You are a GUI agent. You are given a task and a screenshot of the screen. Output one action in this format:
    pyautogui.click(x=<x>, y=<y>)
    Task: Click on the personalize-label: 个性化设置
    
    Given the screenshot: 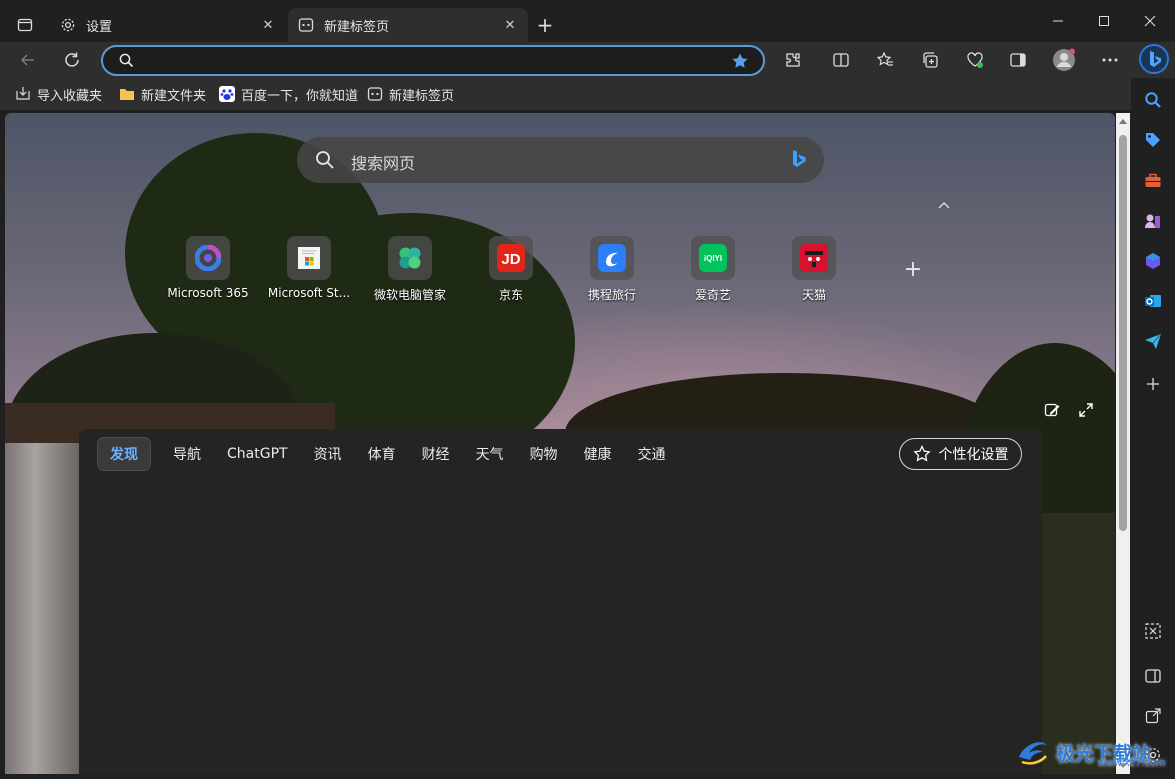 What is the action you would take?
    pyautogui.click(x=973, y=455)
    